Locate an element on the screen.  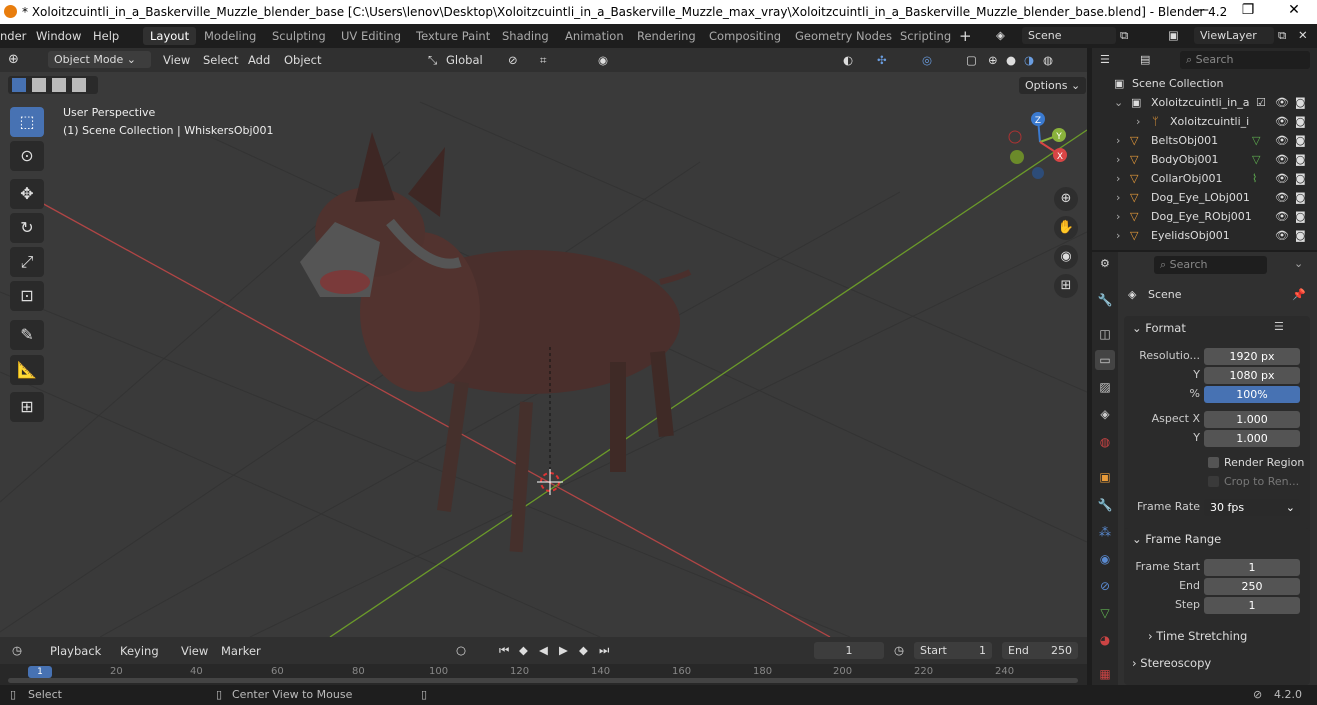
proportional-edit-icon: ◉ is located at coordinates (603, 60).